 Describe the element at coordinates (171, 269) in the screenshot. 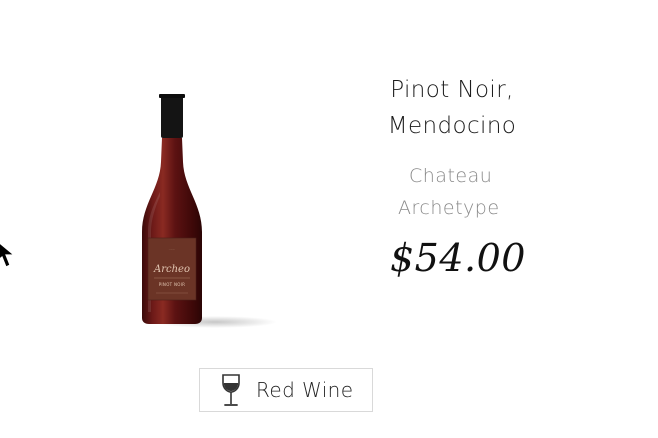

I see `label-brand: Archeo` at that location.